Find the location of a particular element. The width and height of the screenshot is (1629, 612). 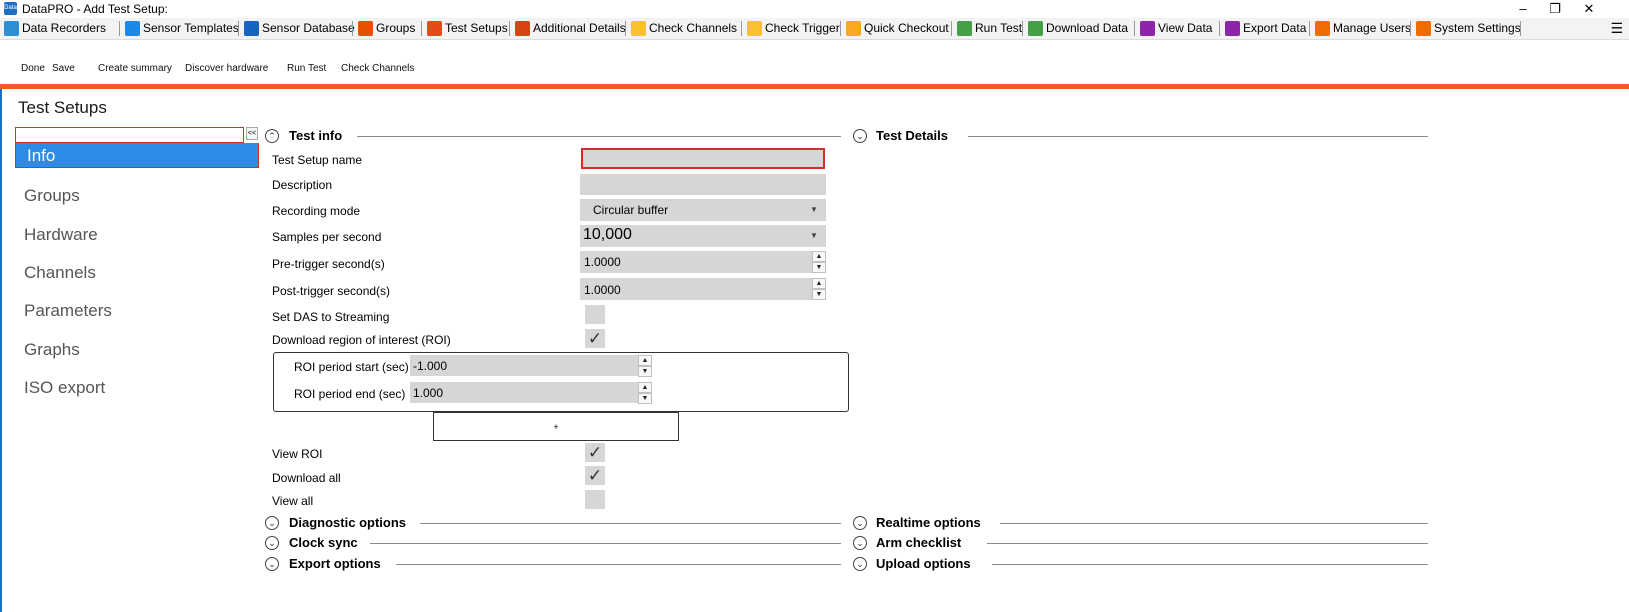

export-data-icon is located at coordinates (1232, 28).